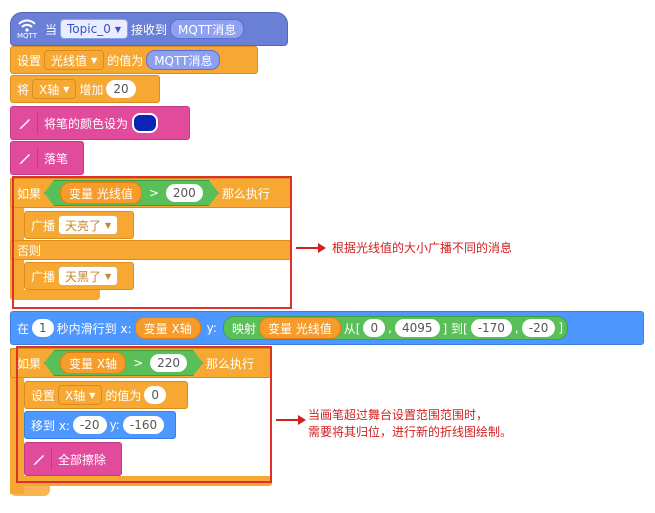 This screenshot has width=655, height=513. I want to click on map-from-high-input: 4095, so click(417, 328).